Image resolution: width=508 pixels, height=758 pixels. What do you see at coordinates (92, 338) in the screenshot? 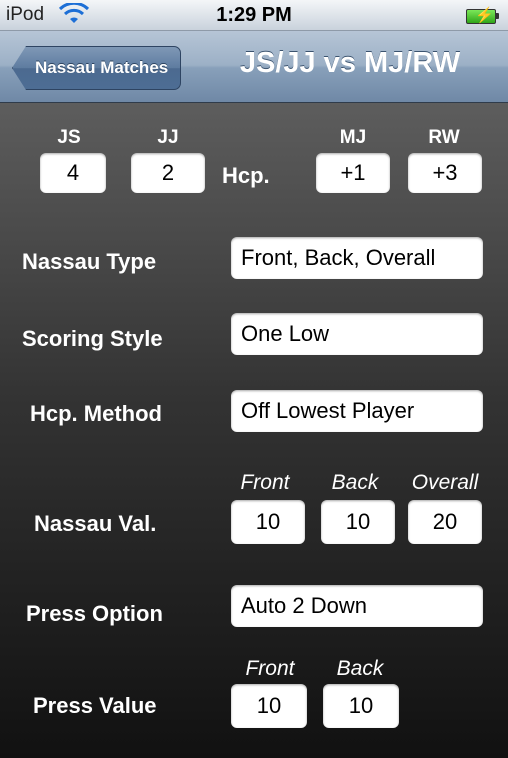
I see `scoring-style-label: Scoring Style` at bounding box center [92, 338].